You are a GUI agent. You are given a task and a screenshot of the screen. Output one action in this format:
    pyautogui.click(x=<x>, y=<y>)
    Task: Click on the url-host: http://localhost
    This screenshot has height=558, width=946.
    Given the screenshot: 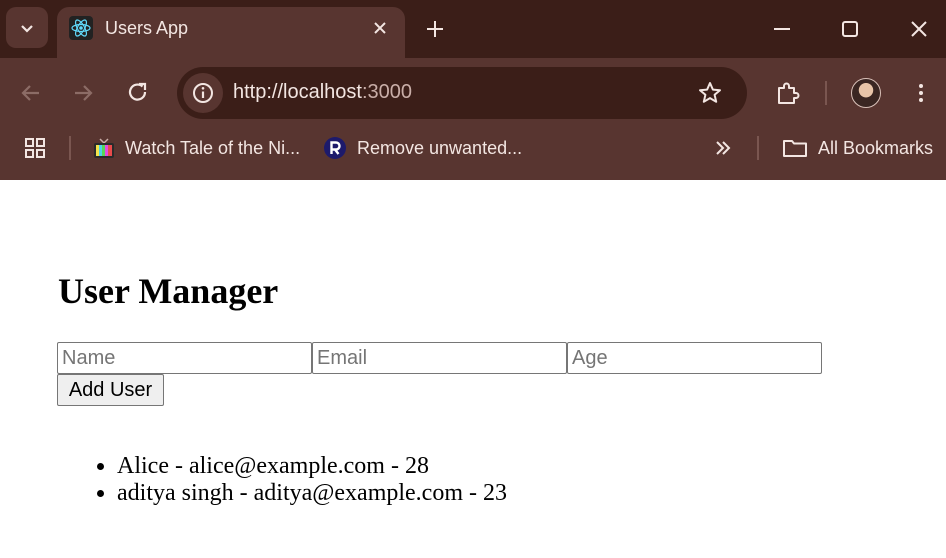 What is the action you would take?
    pyautogui.click(x=297, y=92)
    